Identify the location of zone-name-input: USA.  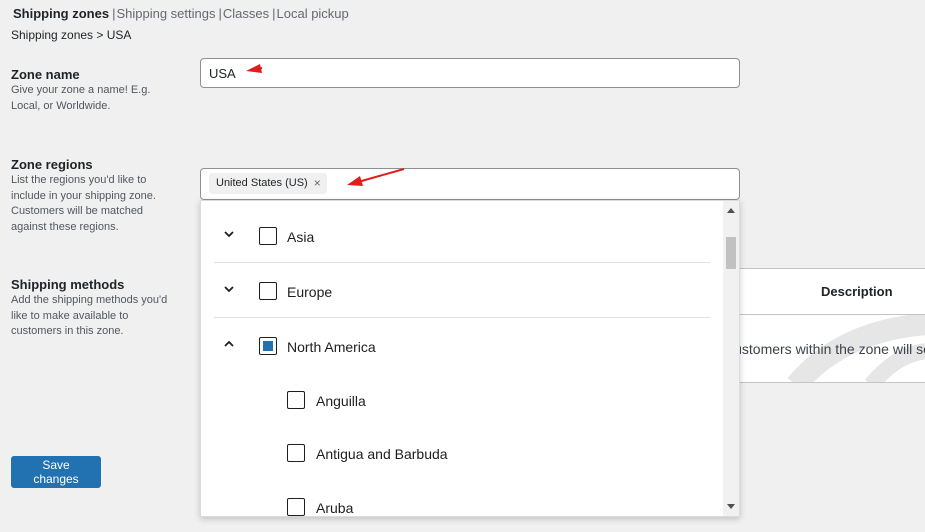
(470, 73).